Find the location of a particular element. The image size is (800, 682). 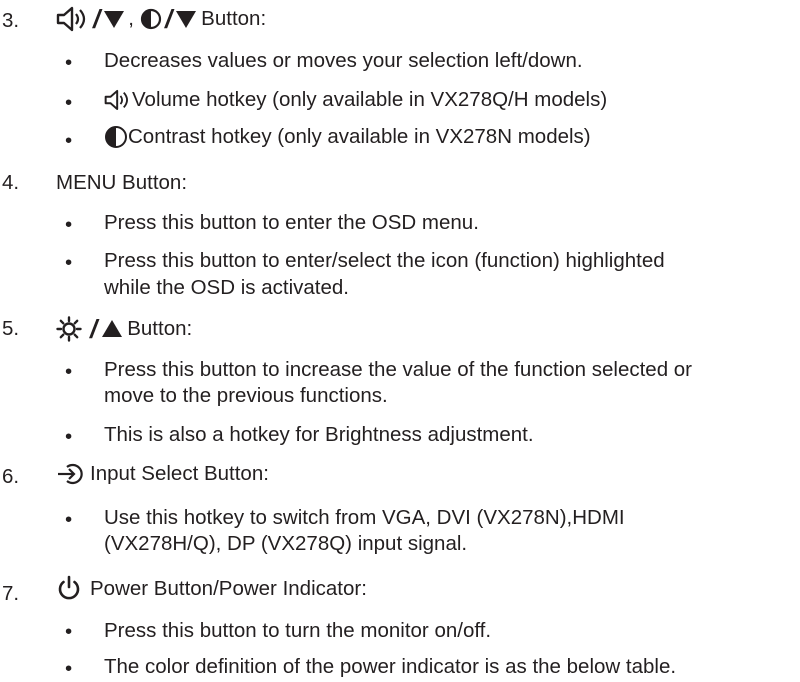

item-number: 7. is located at coordinates (11, 594).